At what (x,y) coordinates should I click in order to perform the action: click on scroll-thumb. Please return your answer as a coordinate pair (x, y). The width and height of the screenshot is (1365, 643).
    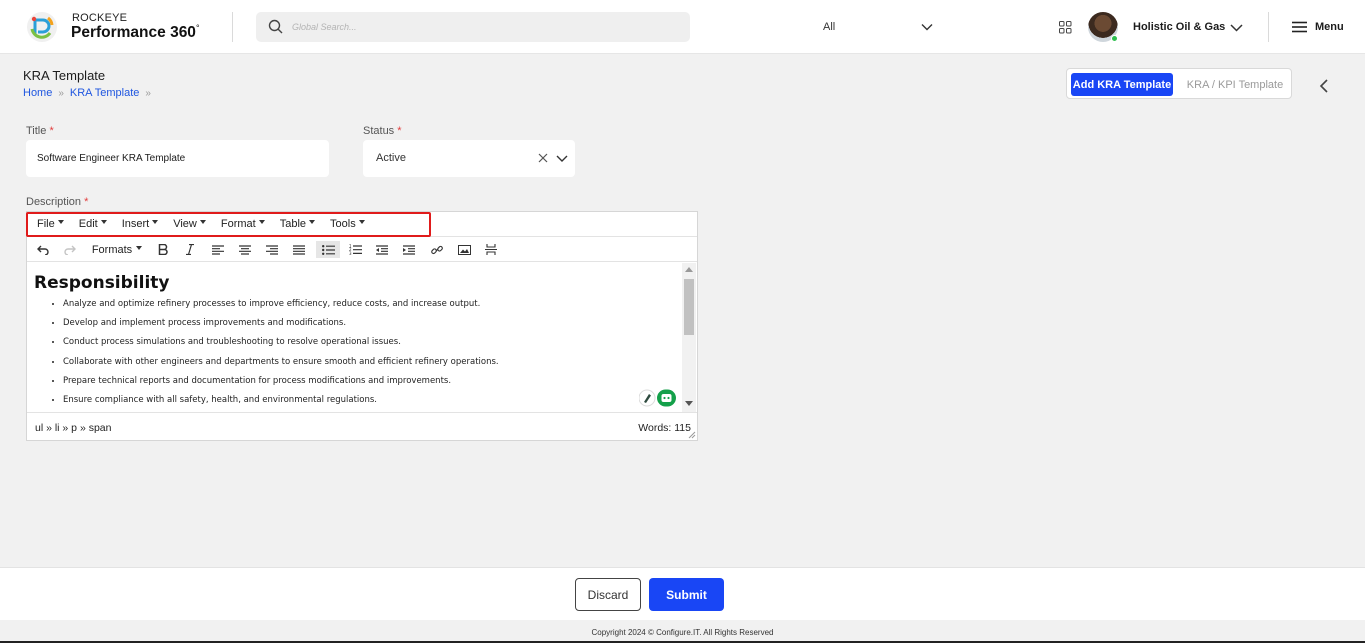
    Looking at the image, I should click on (689, 307).